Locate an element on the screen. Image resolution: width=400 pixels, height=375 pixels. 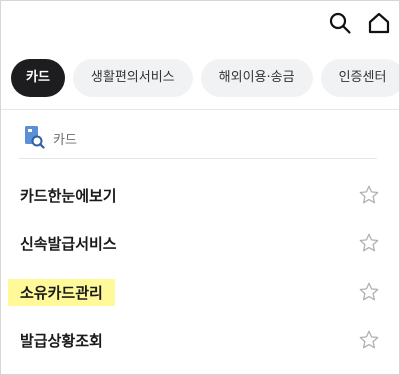
chip-authentication-center: 인증센터 is located at coordinates (359, 78).